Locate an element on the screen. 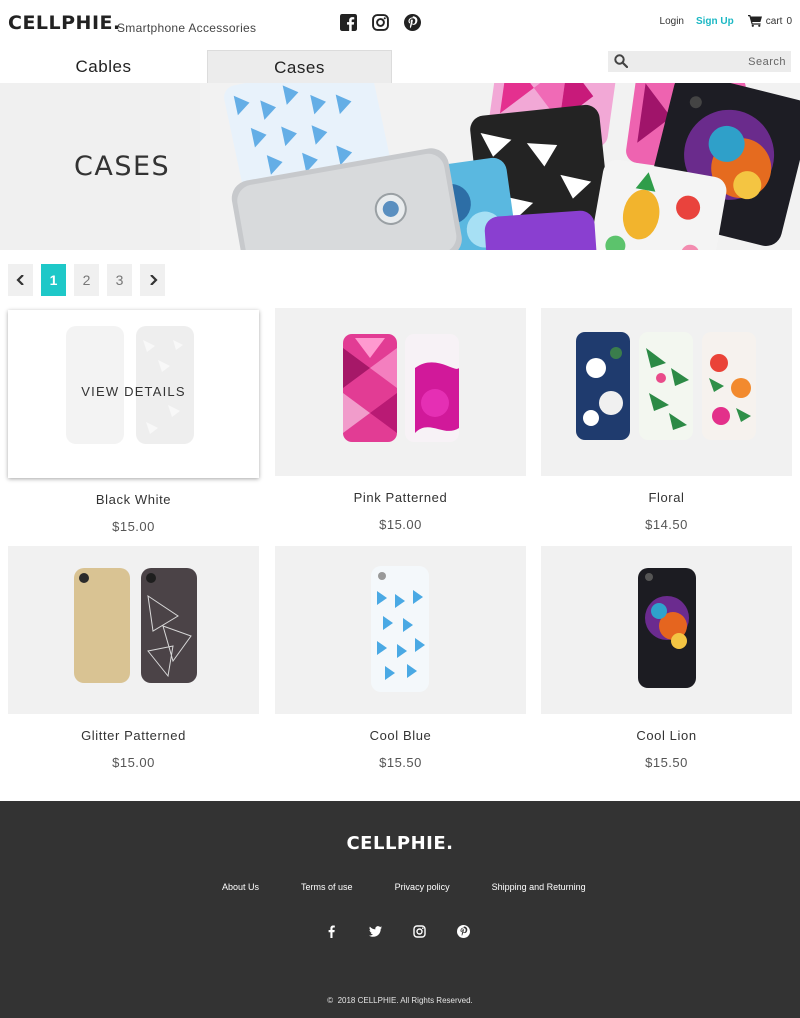 The height and width of the screenshot is (1018, 800). cart-link: cart is located at coordinates (774, 21).